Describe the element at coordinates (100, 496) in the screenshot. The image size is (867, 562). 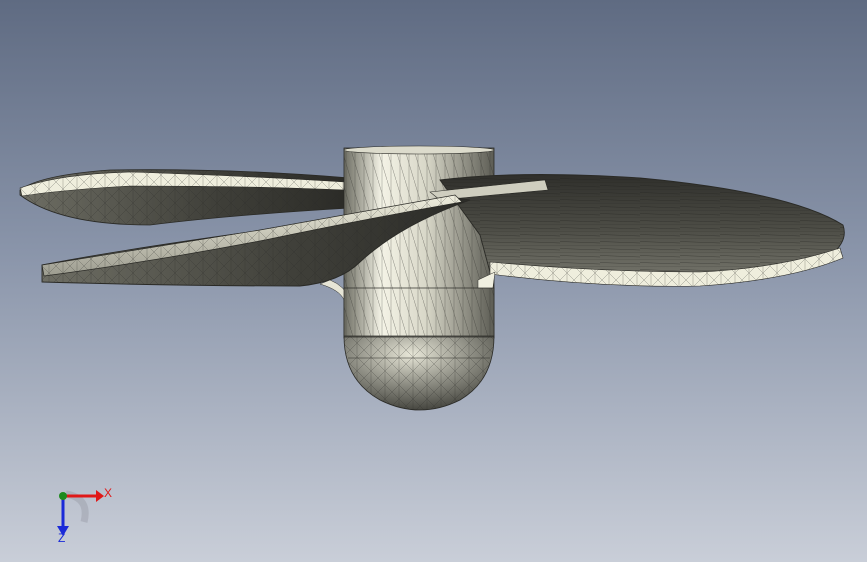
I see `x-arrowhead-icon` at that location.